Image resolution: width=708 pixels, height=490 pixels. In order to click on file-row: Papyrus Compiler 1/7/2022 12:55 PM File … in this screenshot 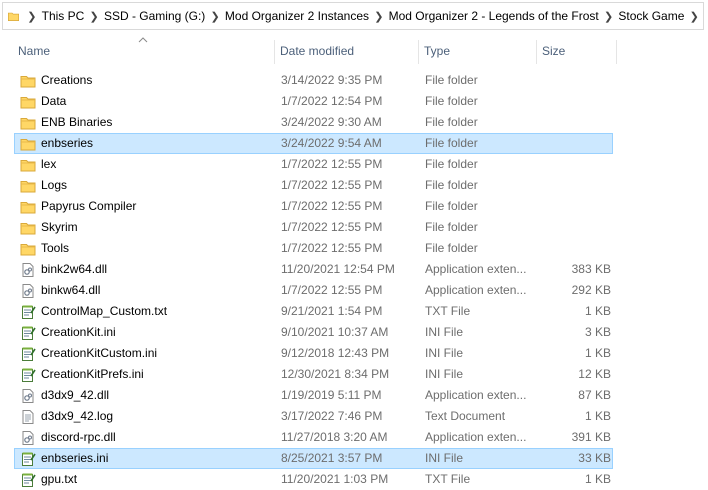, I will do `click(313, 206)`.